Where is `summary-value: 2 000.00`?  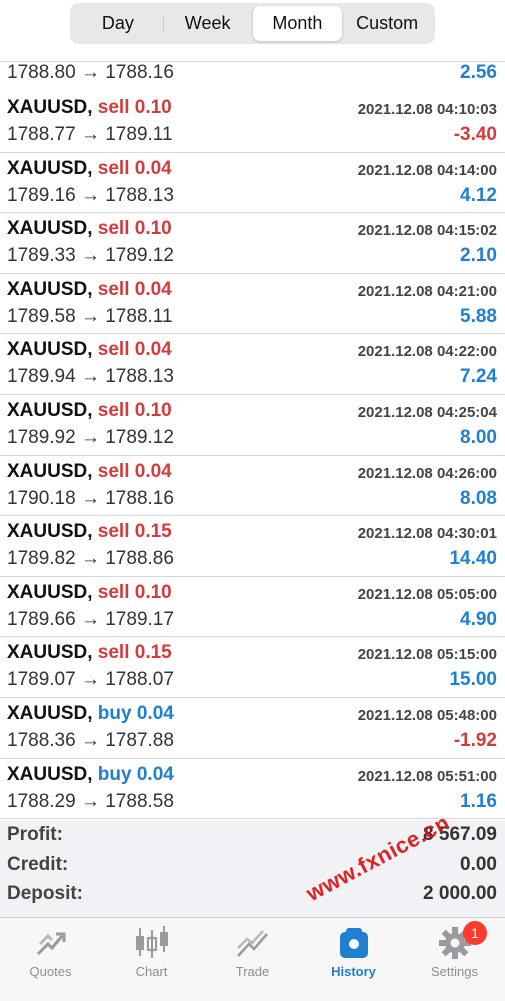
summary-value: 2 000.00 is located at coordinates (460, 893).